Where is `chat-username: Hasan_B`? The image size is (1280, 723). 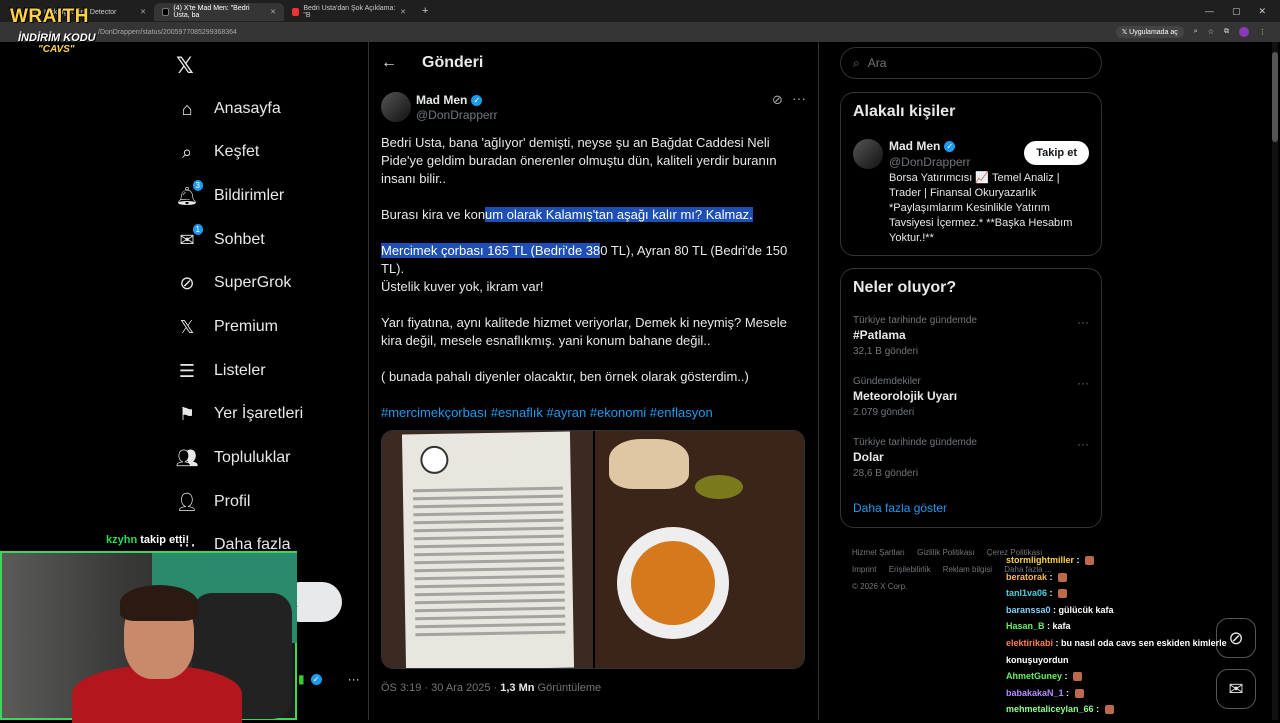 chat-username: Hasan_B is located at coordinates (1025, 626).